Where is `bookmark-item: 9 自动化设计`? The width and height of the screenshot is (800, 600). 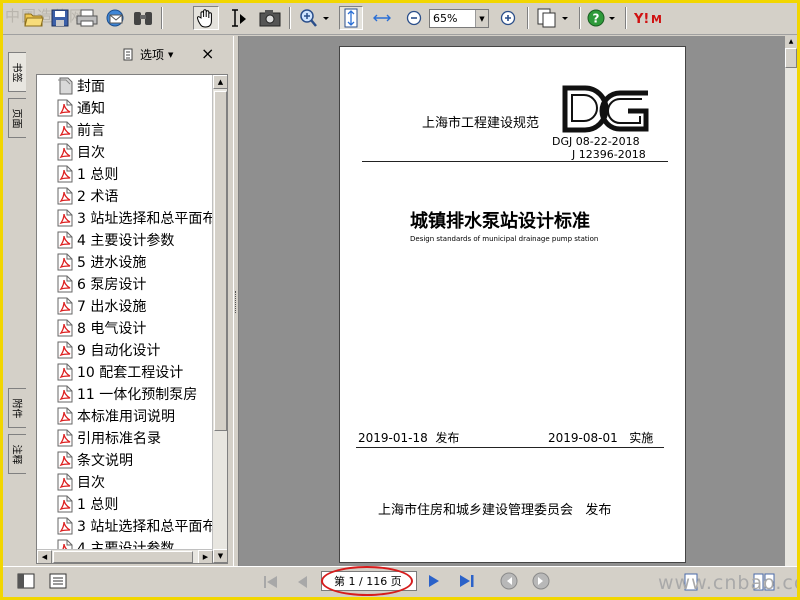 bookmark-item: 9 自动化设计 is located at coordinates (98, 350).